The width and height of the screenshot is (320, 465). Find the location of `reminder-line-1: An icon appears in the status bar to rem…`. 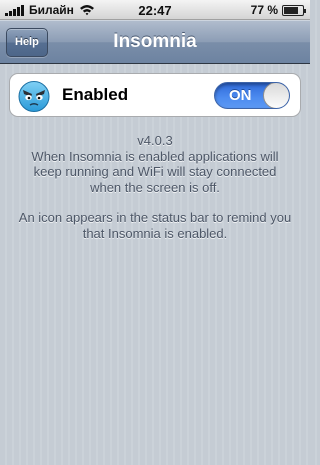

reminder-line-1: An icon appears in the status bar to rem… is located at coordinates (155, 217).